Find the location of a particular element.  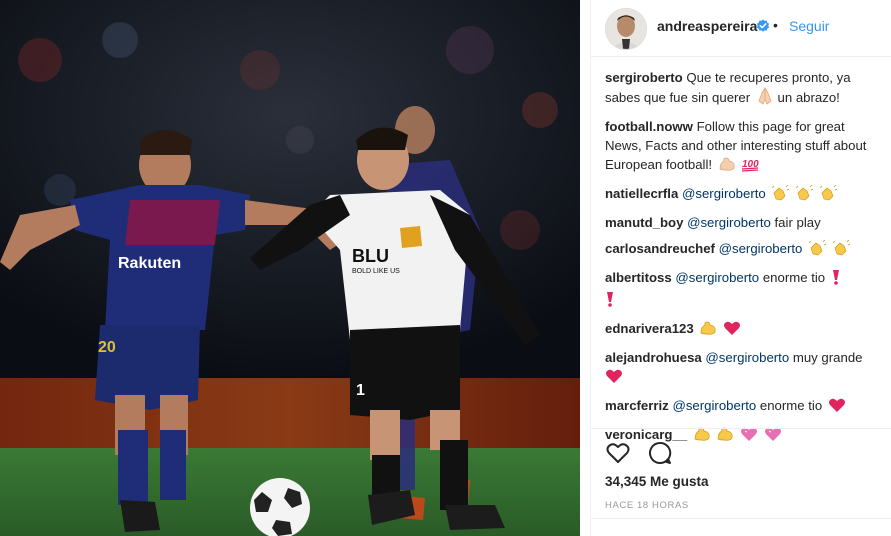

comment-username: marcferriz is located at coordinates (637, 405).